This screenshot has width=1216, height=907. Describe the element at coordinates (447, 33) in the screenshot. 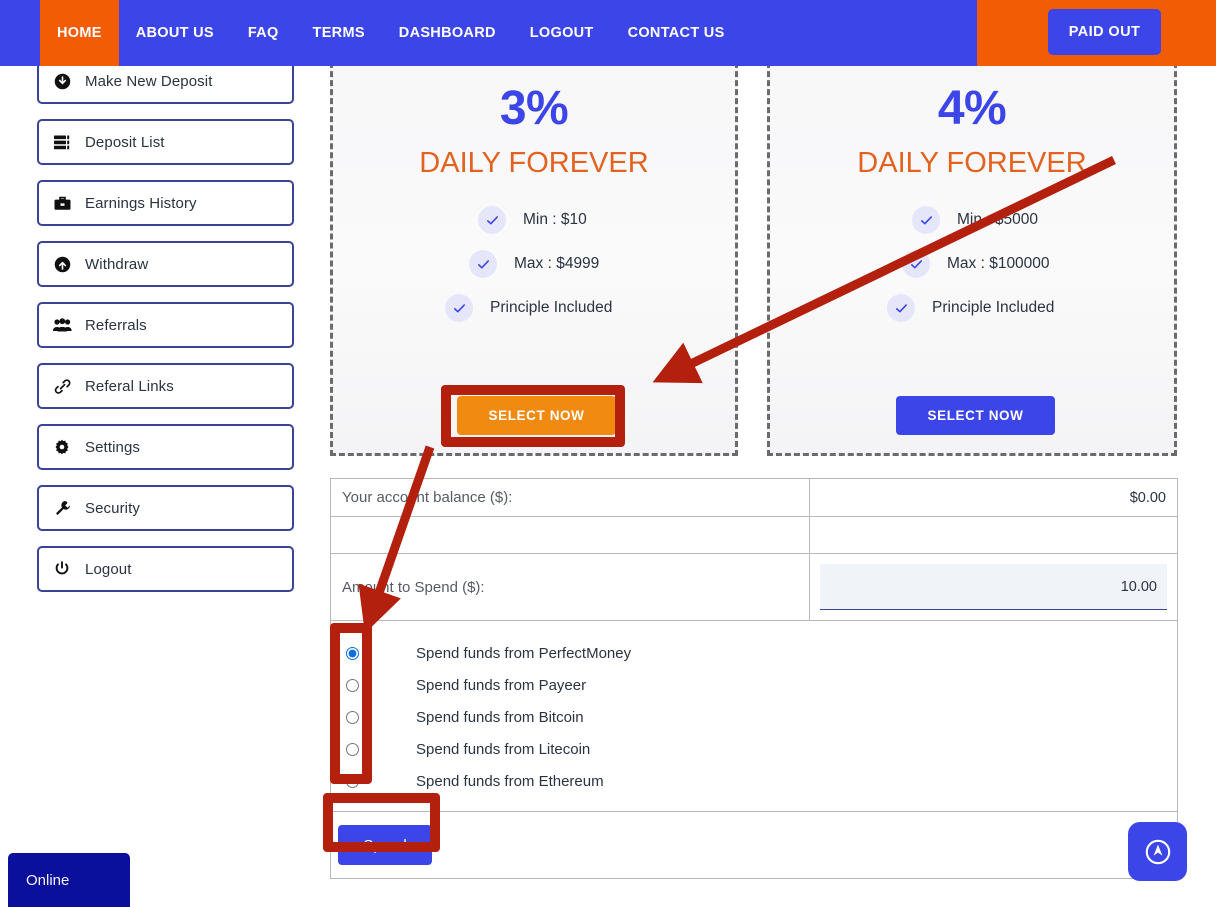

I see `nav-item-dashboard: DASHBOARD` at that location.